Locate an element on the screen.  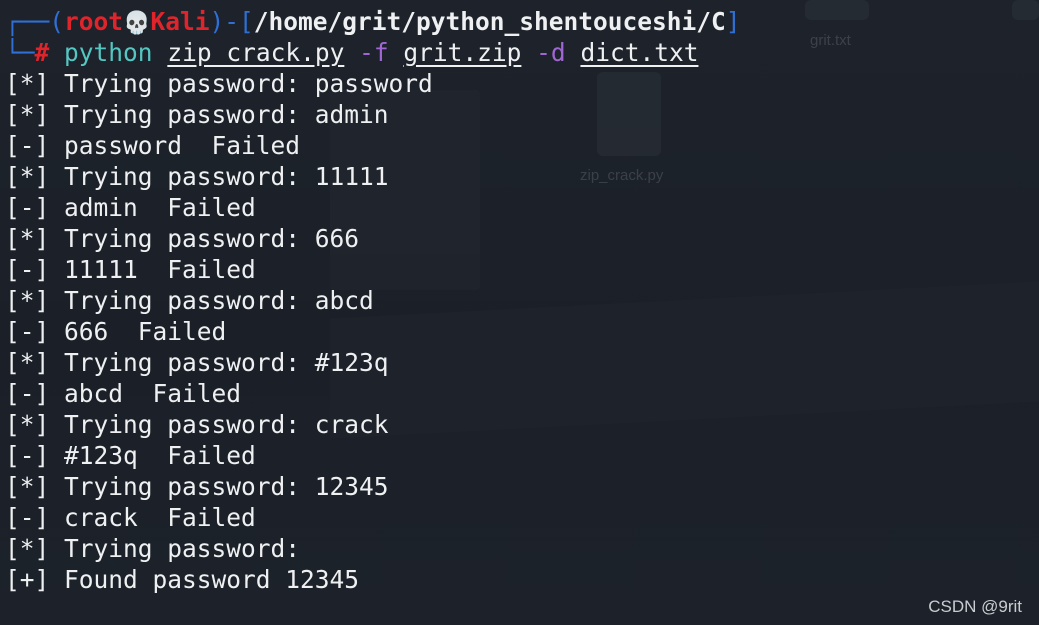
prompt-frame-top: ┌──( is located at coordinates (35, 21).